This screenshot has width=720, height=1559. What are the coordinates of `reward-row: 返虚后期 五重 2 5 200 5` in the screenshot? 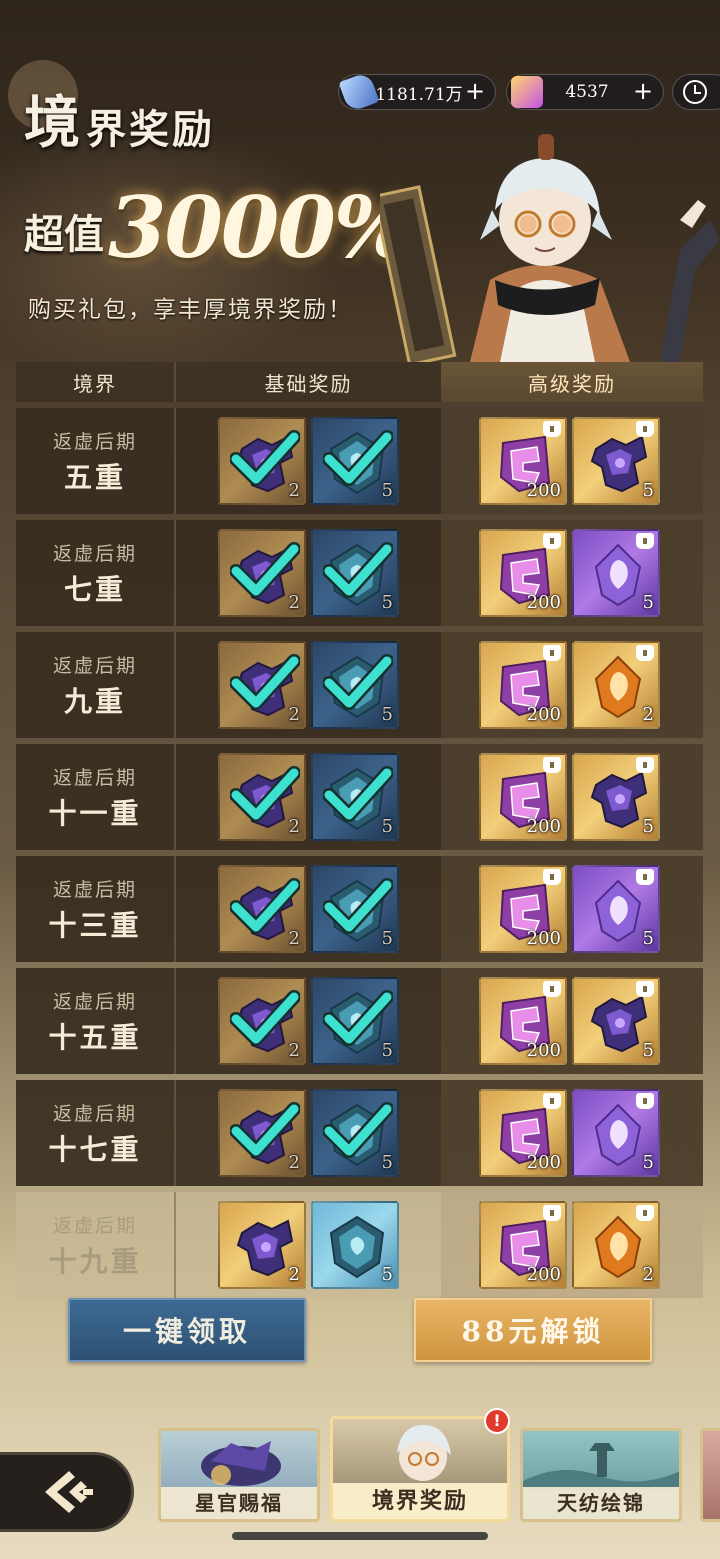 It's located at (359, 461).